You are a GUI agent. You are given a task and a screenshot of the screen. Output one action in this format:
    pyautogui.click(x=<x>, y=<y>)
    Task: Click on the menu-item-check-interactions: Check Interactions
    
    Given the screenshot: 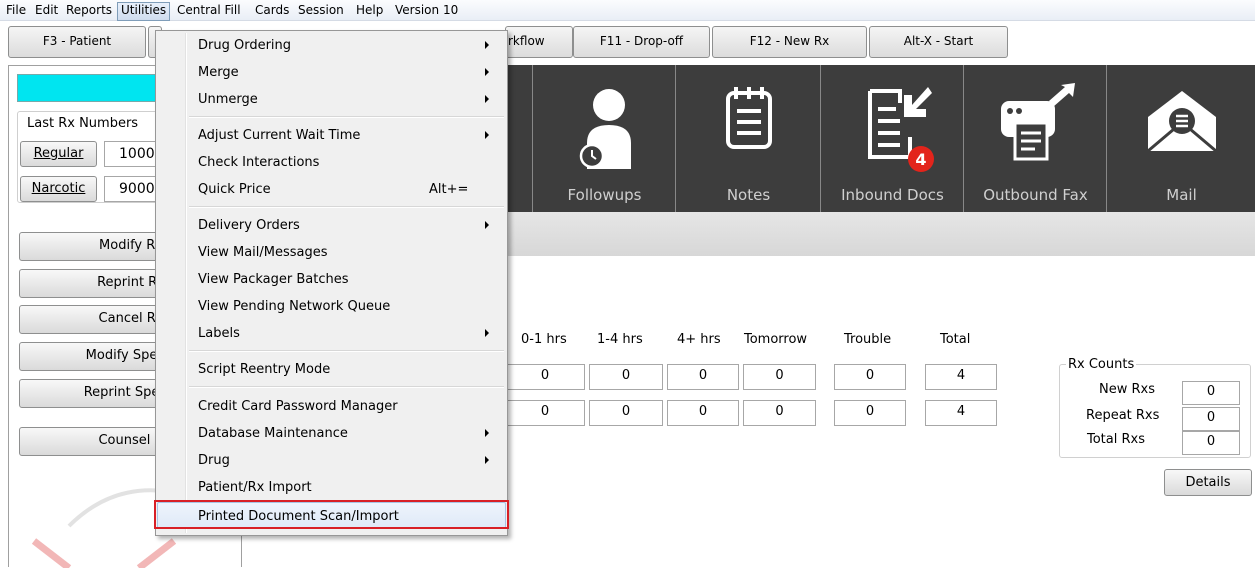 What is the action you would take?
    pyautogui.click(x=331, y=162)
    